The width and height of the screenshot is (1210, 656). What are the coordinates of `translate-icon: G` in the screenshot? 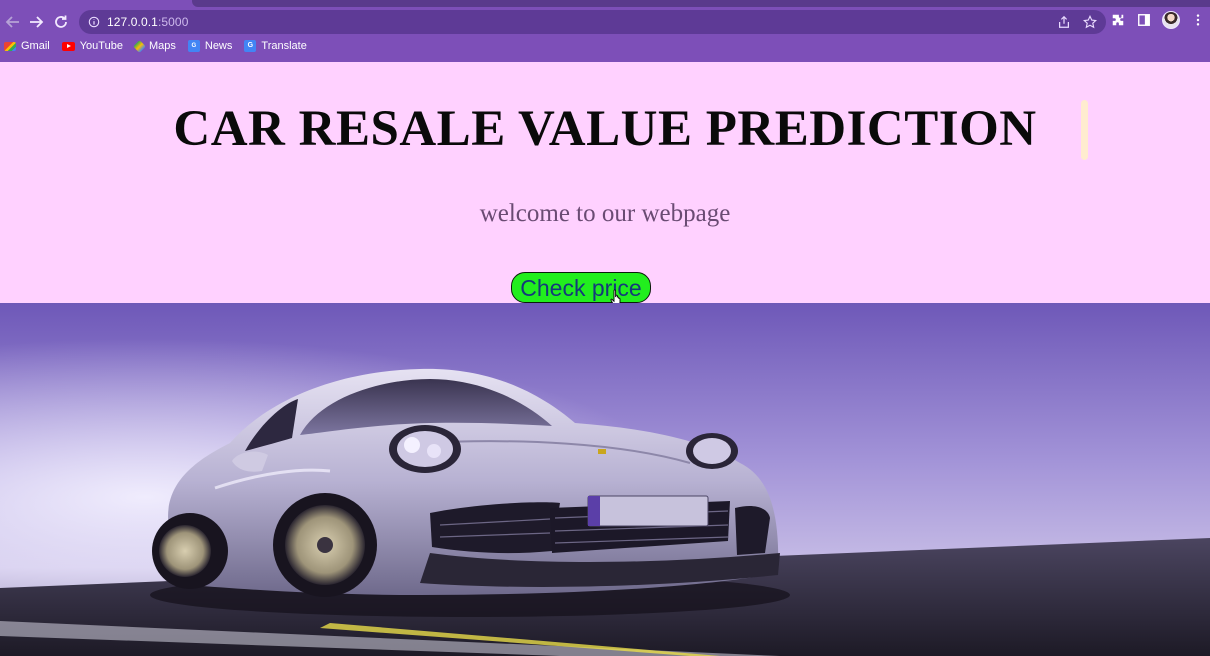 It's located at (250, 46).